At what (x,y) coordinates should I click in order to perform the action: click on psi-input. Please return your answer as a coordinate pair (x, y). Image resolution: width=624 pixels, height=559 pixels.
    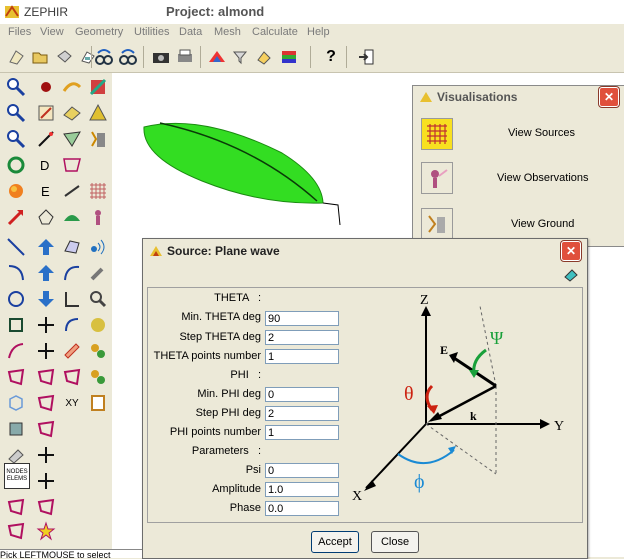
    Looking at the image, I should click on (302, 470).